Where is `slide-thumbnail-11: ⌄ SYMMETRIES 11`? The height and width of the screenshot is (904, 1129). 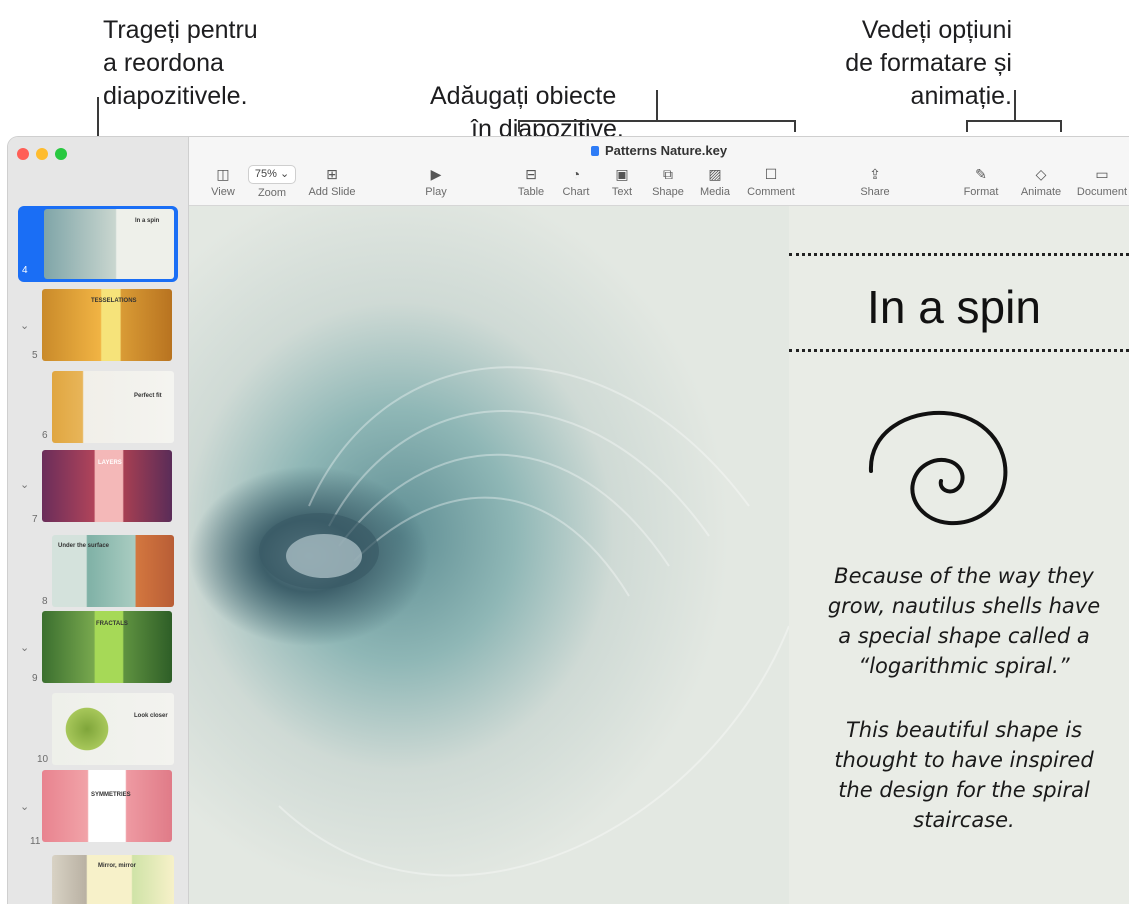
slide-thumbnail-11: ⌄ SYMMETRIES 11 is located at coordinates (98, 808).